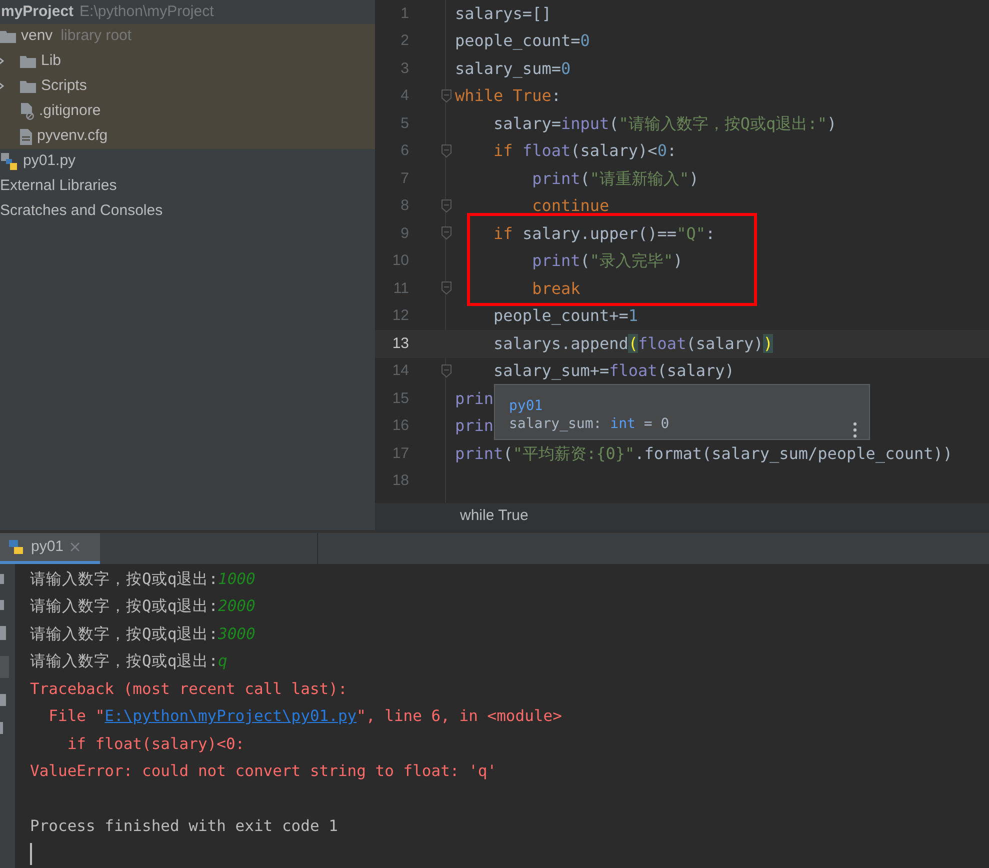  I want to click on text-file-icon, so click(26, 136).